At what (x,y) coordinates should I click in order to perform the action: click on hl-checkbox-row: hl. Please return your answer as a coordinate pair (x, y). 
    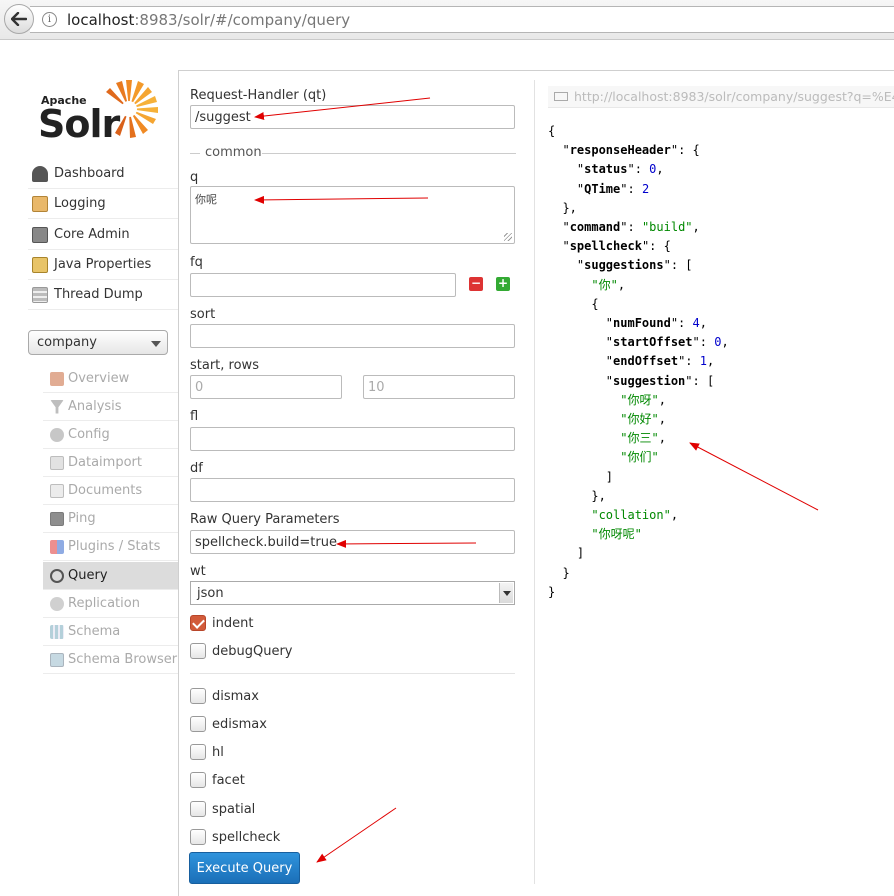
    Looking at the image, I should click on (207, 752).